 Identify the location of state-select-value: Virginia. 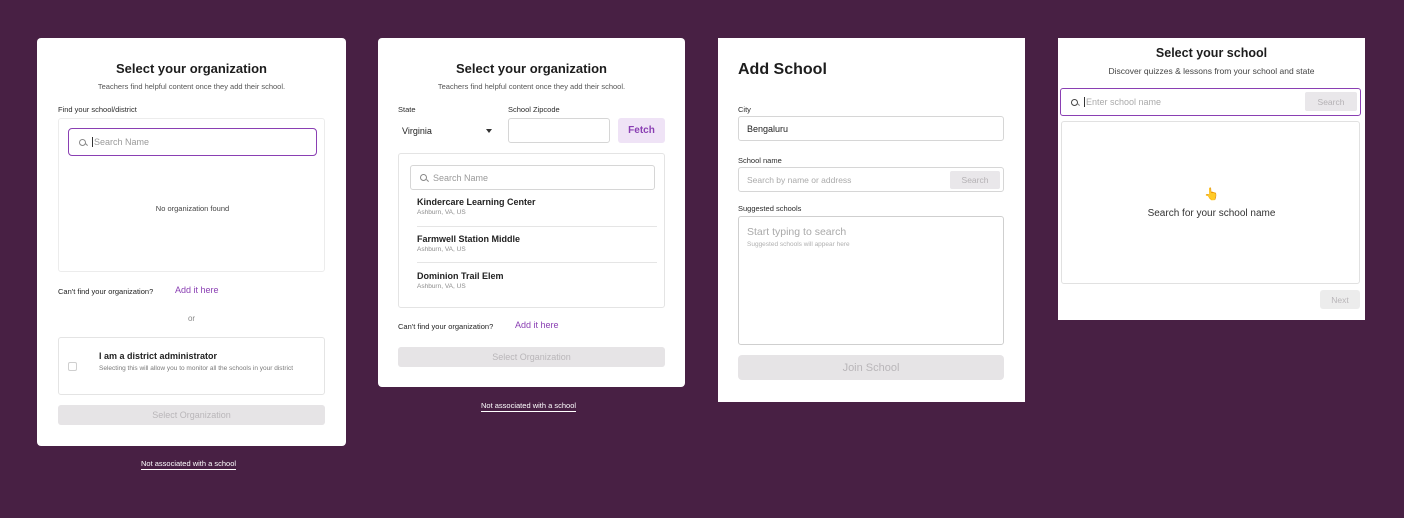
(417, 130).